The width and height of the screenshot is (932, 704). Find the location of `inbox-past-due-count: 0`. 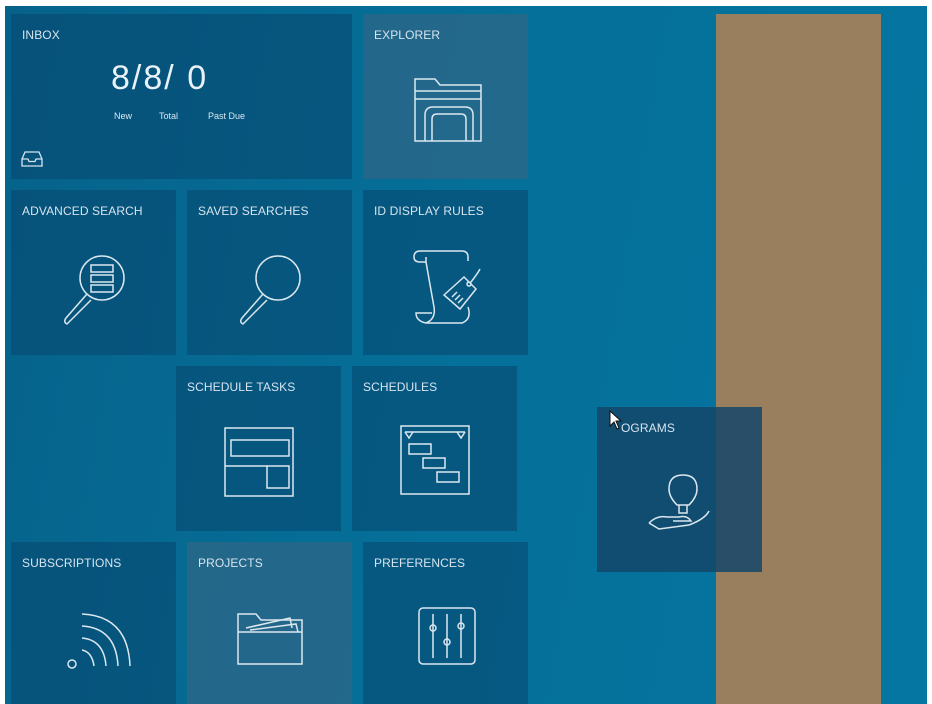

inbox-past-due-count: 0 is located at coordinates (198, 78).